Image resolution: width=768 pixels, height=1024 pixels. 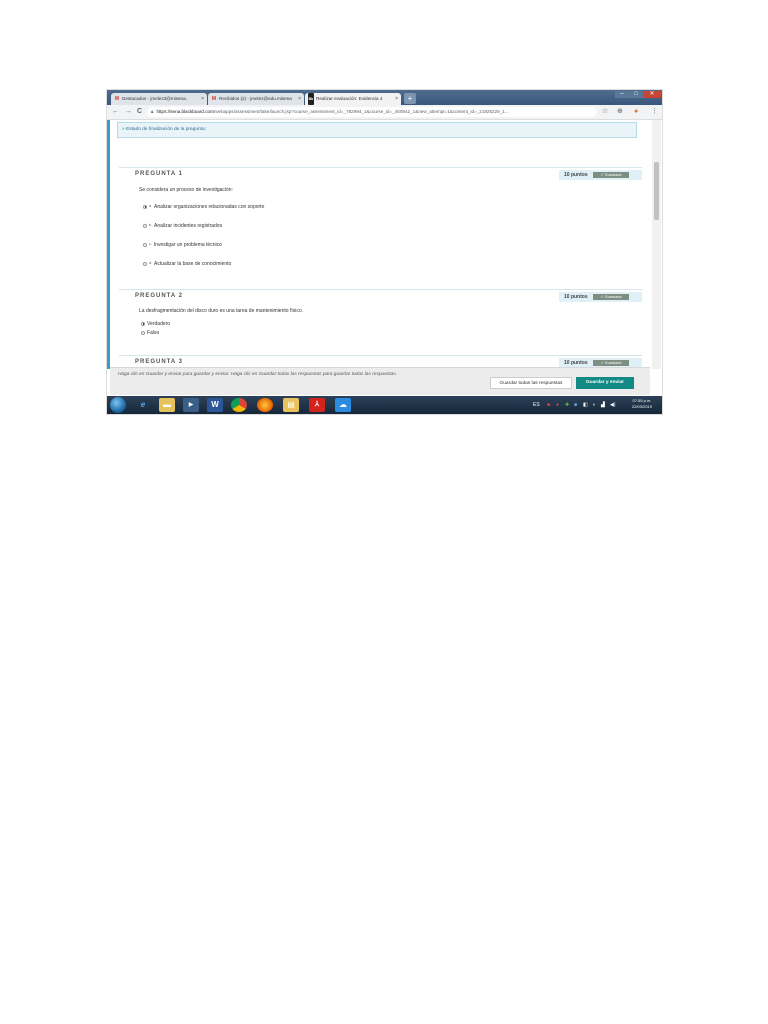 I want to click on option-b: b. Analizar incidentes registrados, so click(x=182, y=226).